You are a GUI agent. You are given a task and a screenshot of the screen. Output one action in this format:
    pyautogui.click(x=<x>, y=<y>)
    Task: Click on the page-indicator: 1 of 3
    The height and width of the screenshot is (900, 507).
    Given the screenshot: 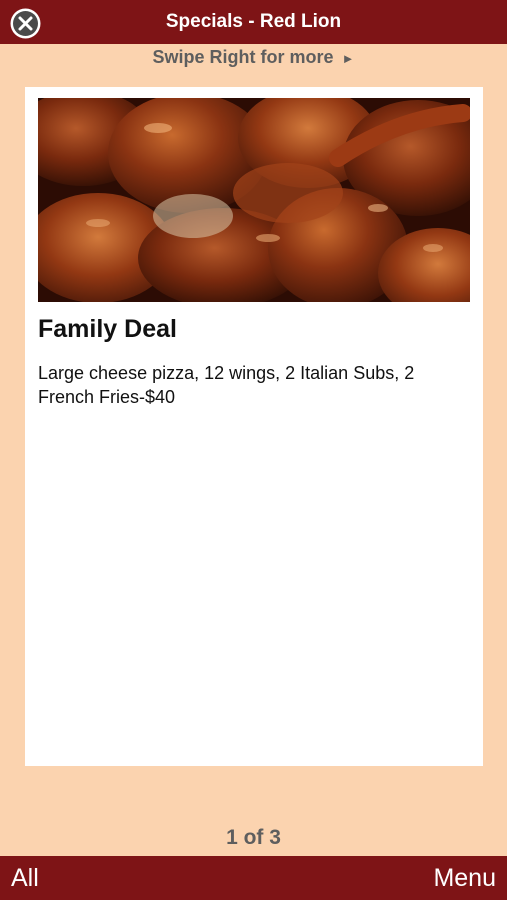 What is the action you would take?
    pyautogui.click(x=253, y=837)
    